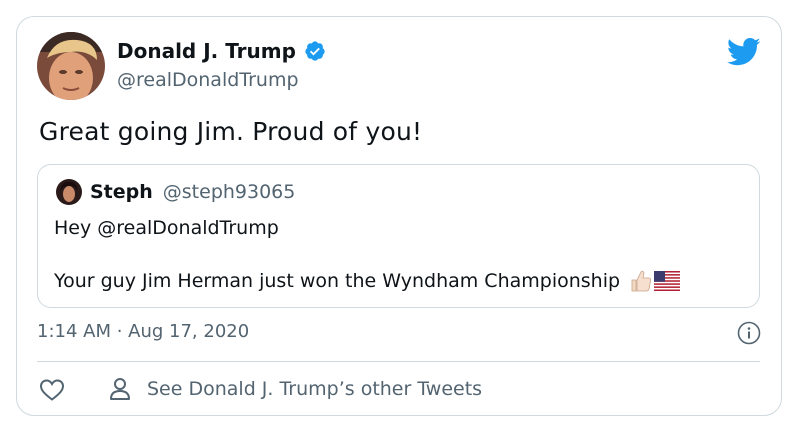  What do you see at coordinates (121, 192) in the screenshot?
I see `quoted-author-name: Steph` at bounding box center [121, 192].